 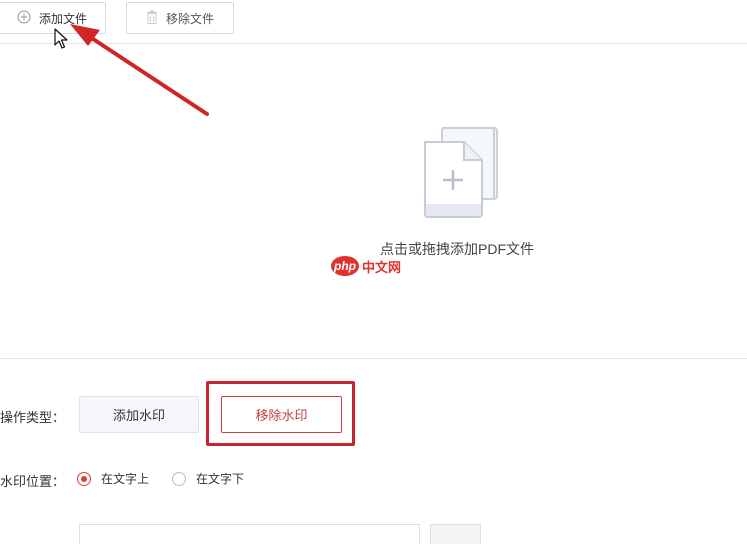 What do you see at coordinates (461, 173) in the screenshot?
I see `add-document-icon` at bounding box center [461, 173].